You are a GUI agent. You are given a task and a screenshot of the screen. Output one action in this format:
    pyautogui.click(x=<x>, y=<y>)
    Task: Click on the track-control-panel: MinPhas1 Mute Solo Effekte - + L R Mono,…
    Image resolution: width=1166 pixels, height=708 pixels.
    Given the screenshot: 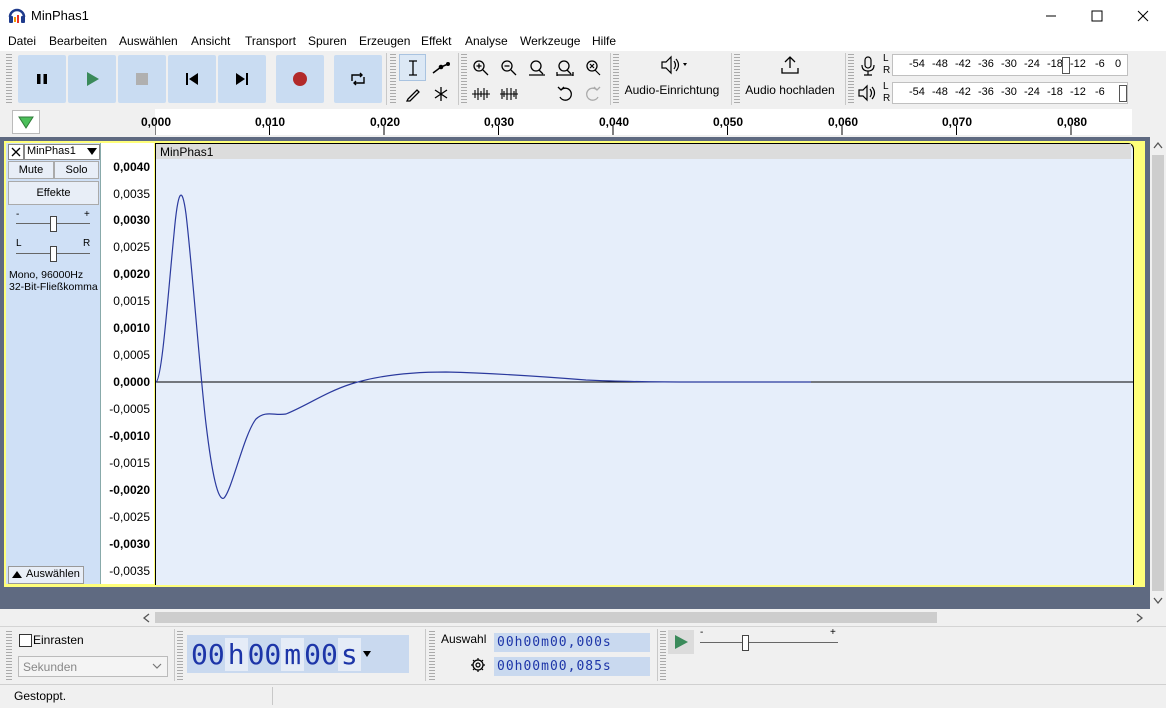 What is the action you would take?
    pyautogui.click(x=53, y=363)
    